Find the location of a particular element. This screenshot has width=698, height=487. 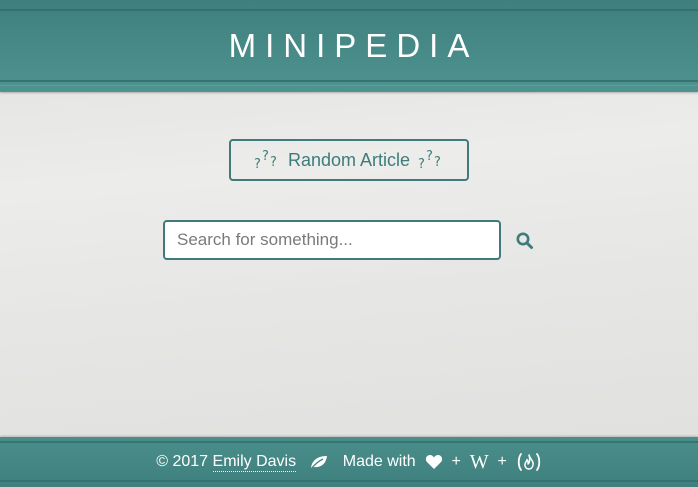

random-article-button: ? ? ? Random Article ? ? ? is located at coordinates (349, 160).